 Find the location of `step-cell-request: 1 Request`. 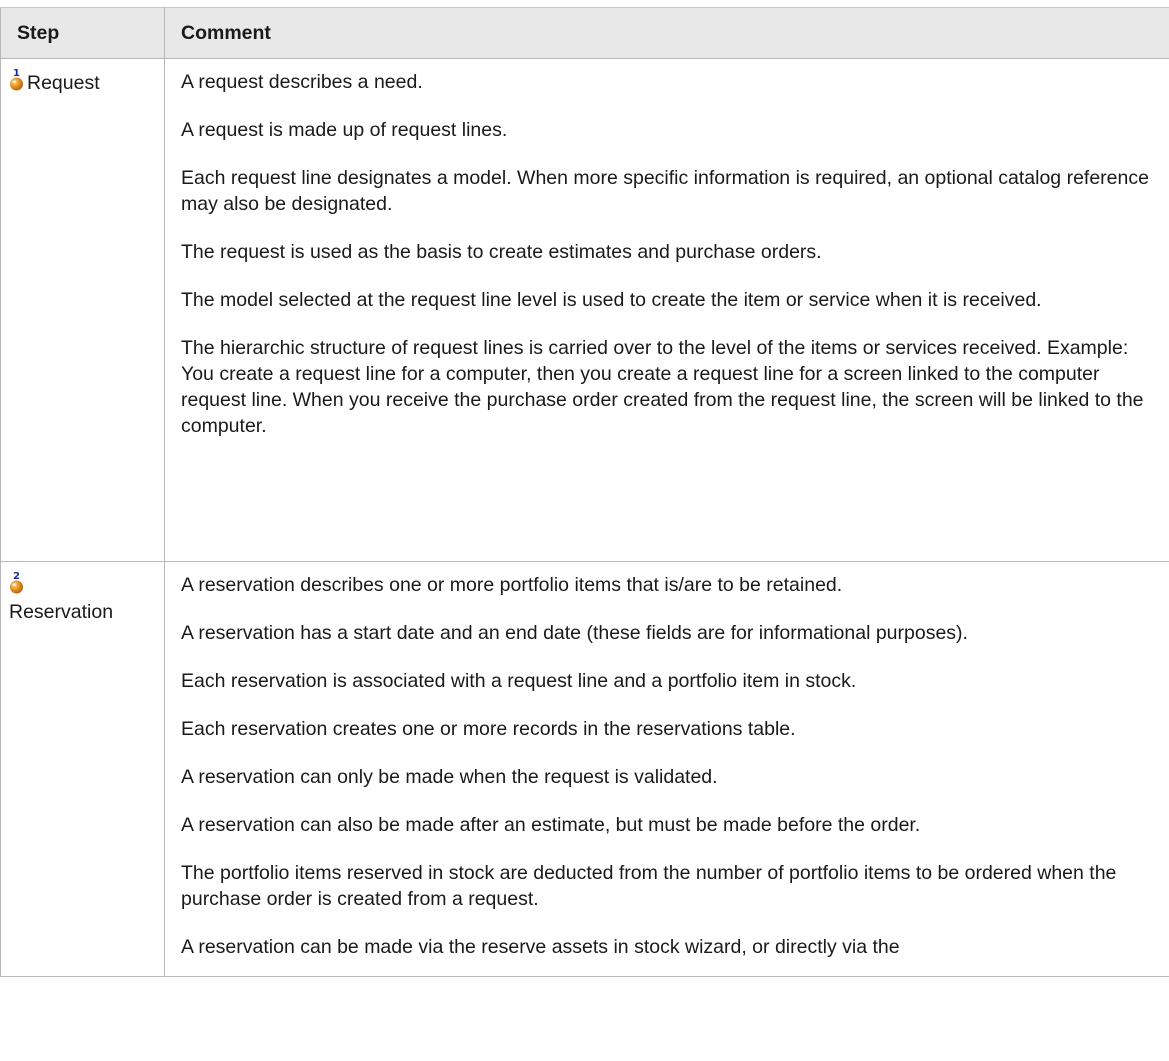

step-cell-request: 1 Request is located at coordinates (82, 310).